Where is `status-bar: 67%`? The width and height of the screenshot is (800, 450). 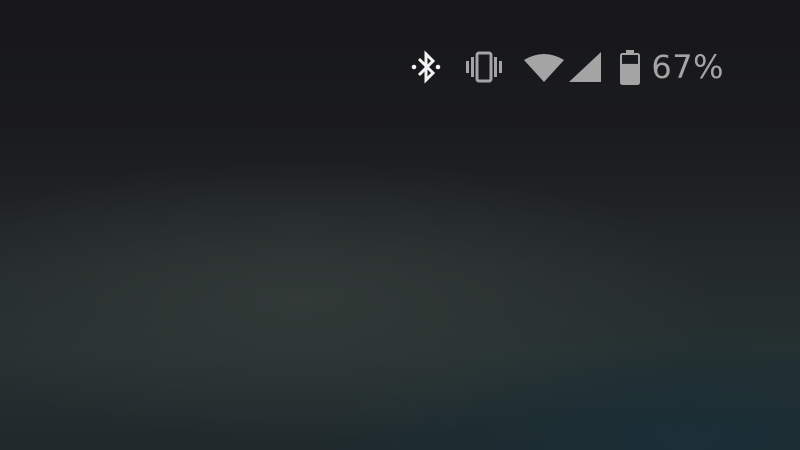
status-bar: 67% is located at coordinates (567, 67).